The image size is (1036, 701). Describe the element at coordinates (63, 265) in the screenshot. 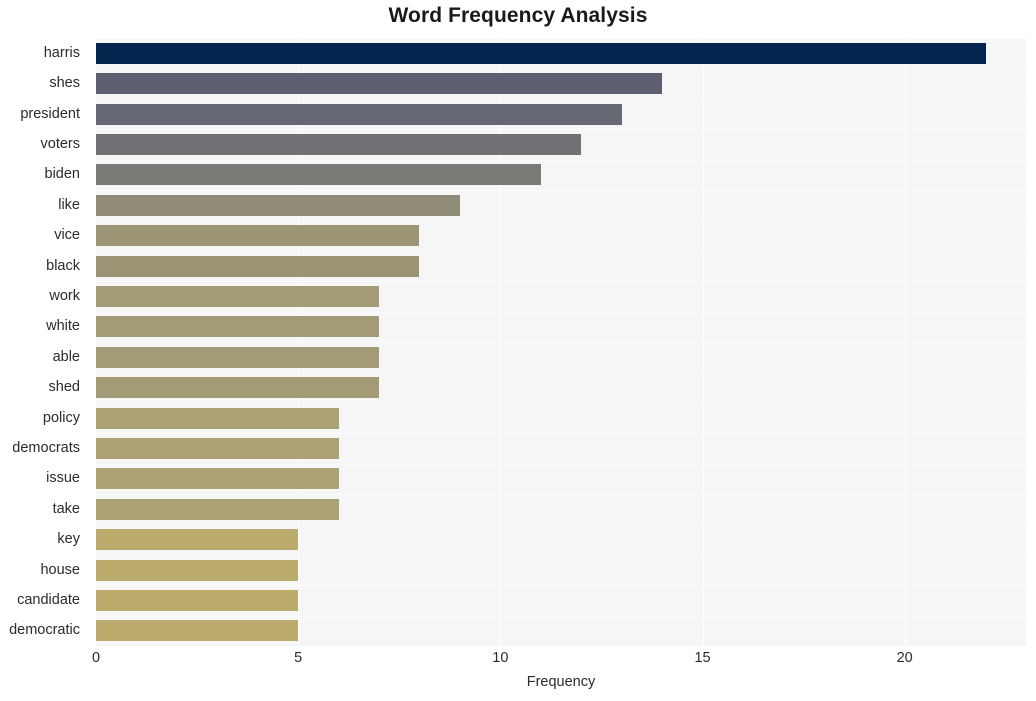

I see `y-axis-tick-label: black` at that location.